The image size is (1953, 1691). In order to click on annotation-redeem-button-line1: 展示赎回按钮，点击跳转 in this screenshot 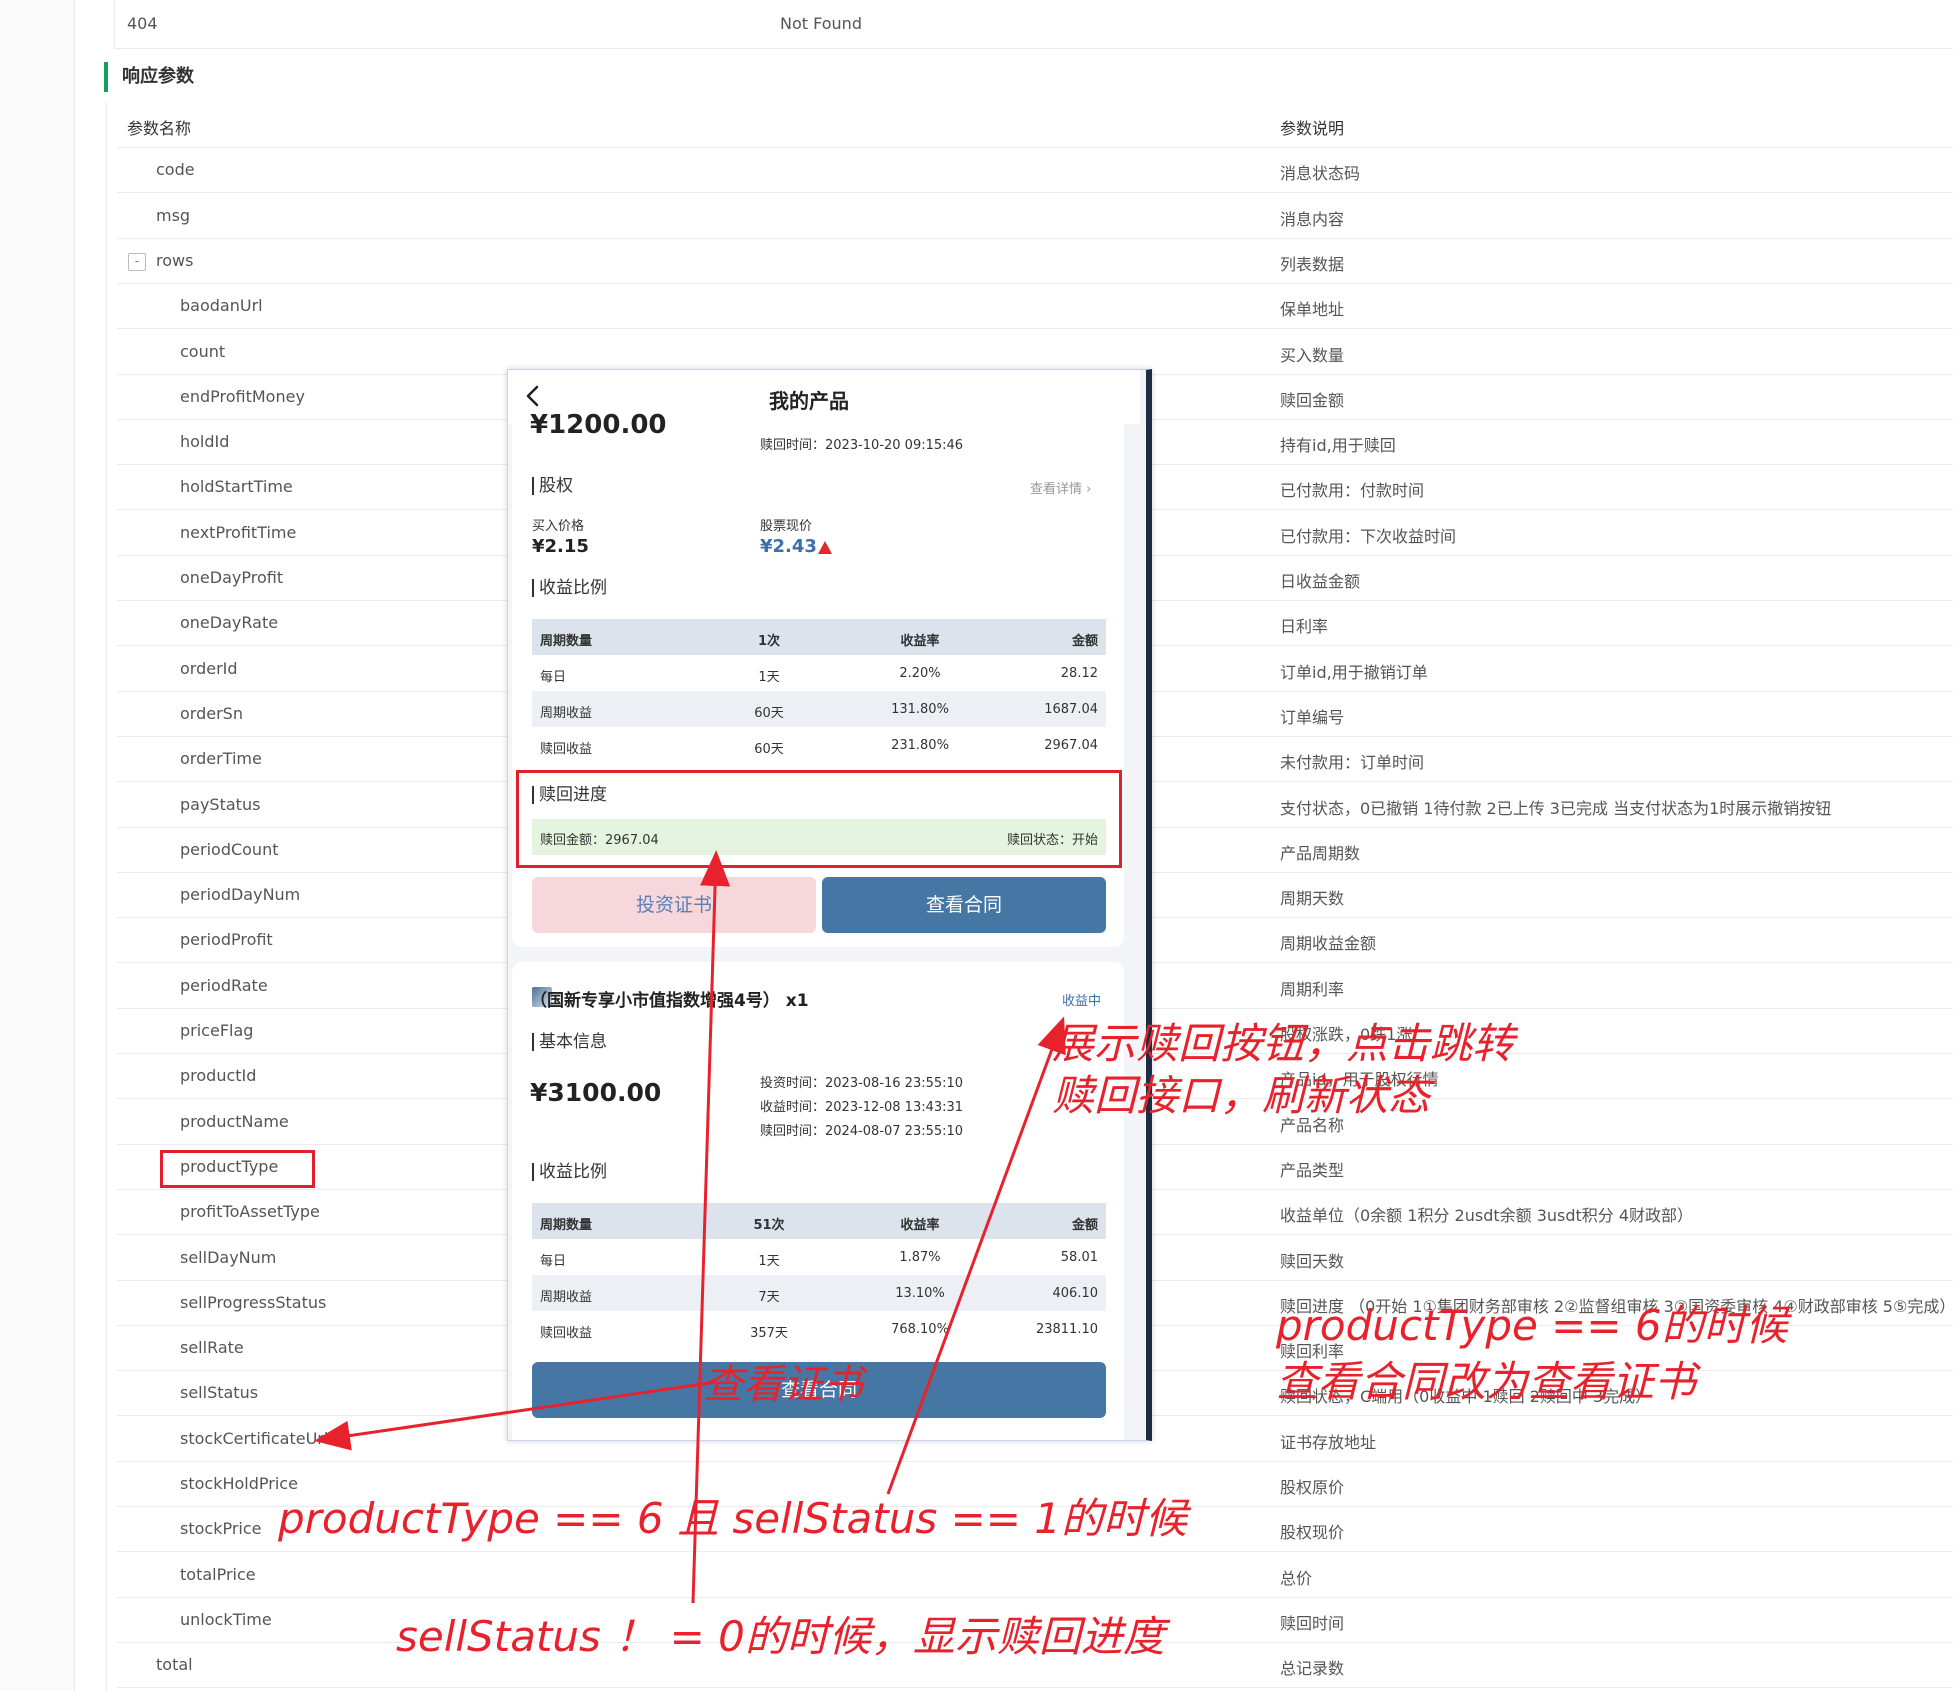, I will do `click(1283, 1043)`.